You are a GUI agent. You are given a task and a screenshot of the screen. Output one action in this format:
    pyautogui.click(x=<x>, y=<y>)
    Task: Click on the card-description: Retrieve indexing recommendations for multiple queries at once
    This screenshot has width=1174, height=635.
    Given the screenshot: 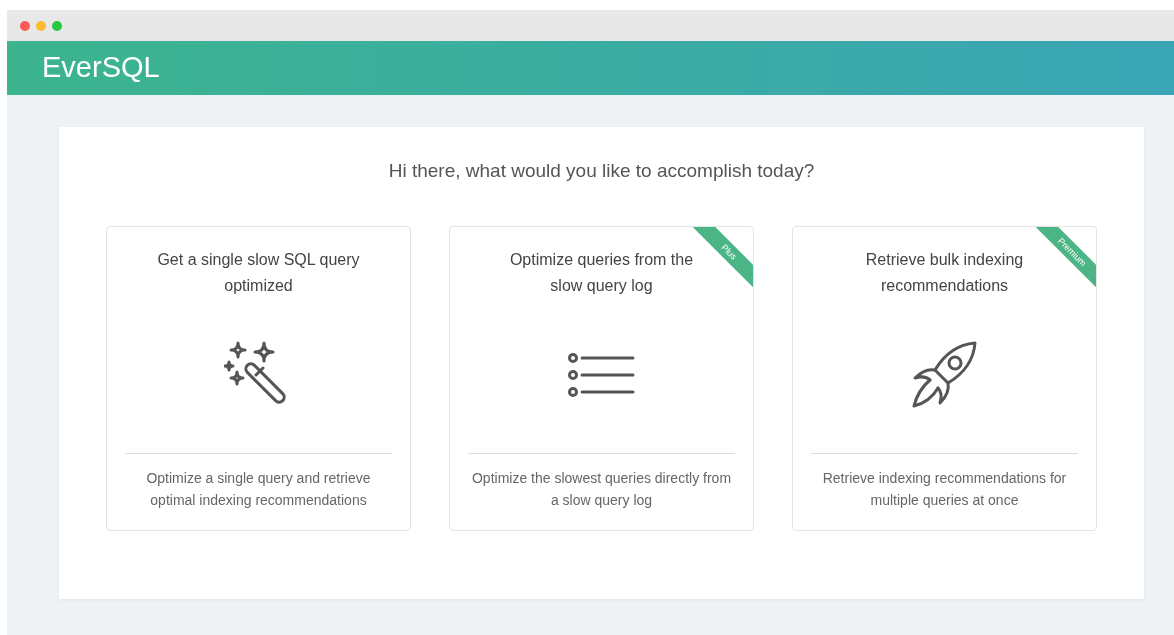 What is the action you would take?
    pyautogui.click(x=944, y=489)
    